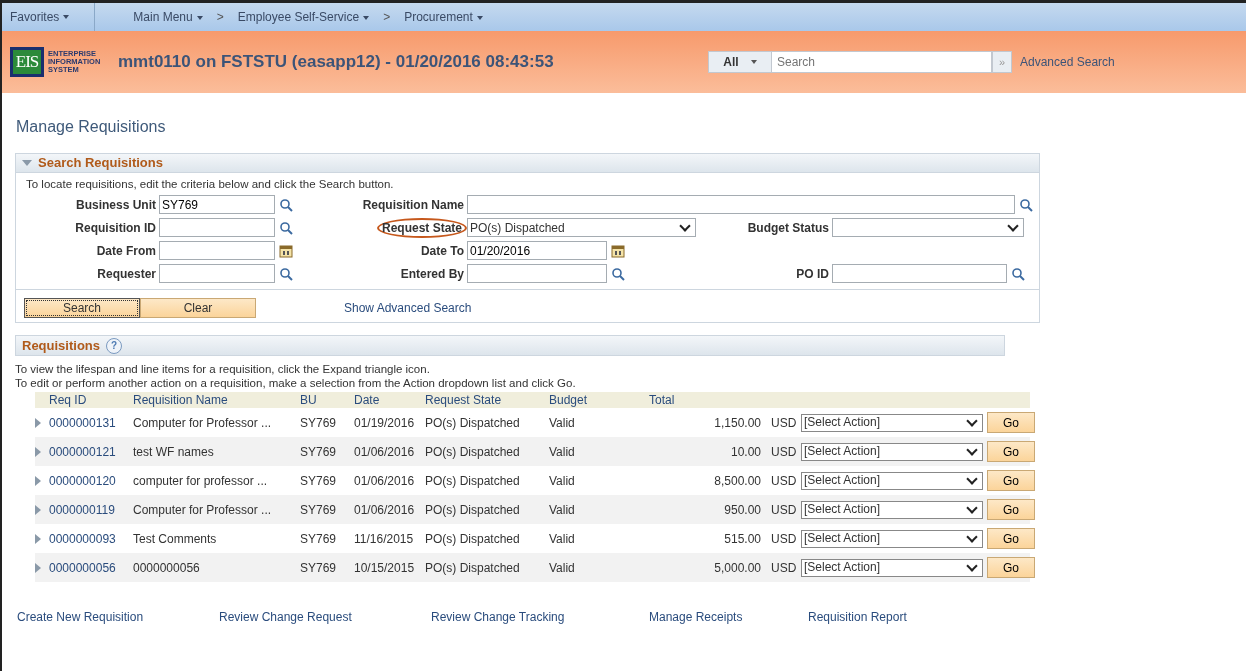 The image size is (1246, 671). Describe the element at coordinates (463, 400) in the screenshot. I see `column-header: Request State` at that location.